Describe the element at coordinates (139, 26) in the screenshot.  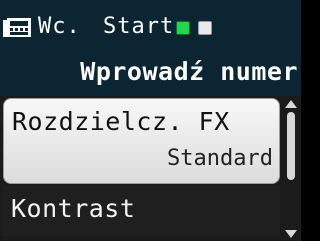
I see `start-label: Start` at that location.